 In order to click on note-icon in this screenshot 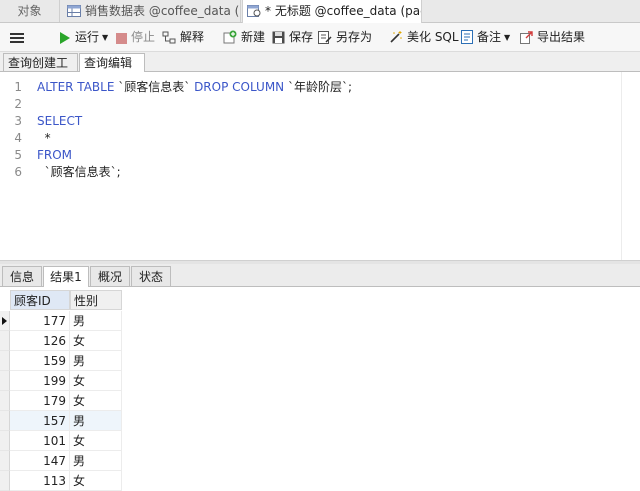, I will do `click(467, 37)`.